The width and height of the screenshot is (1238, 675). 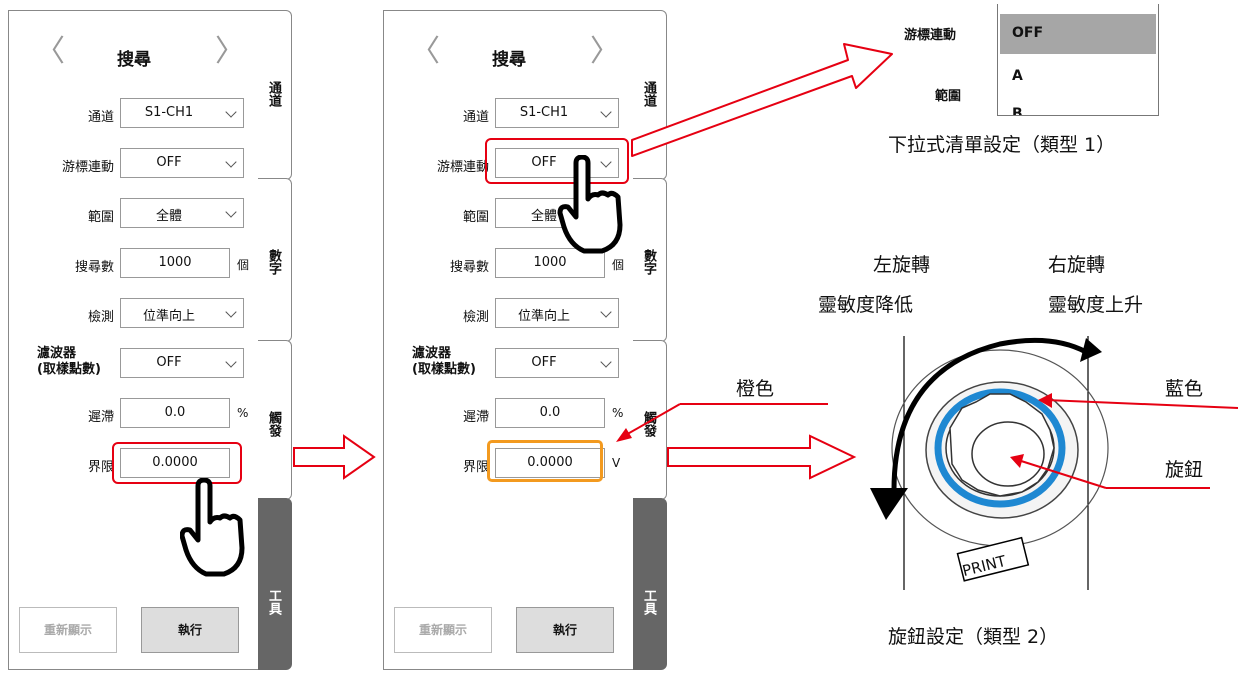 I want to click on right-effect-label: 靈敏度上升, so click(x=1096, y=305).